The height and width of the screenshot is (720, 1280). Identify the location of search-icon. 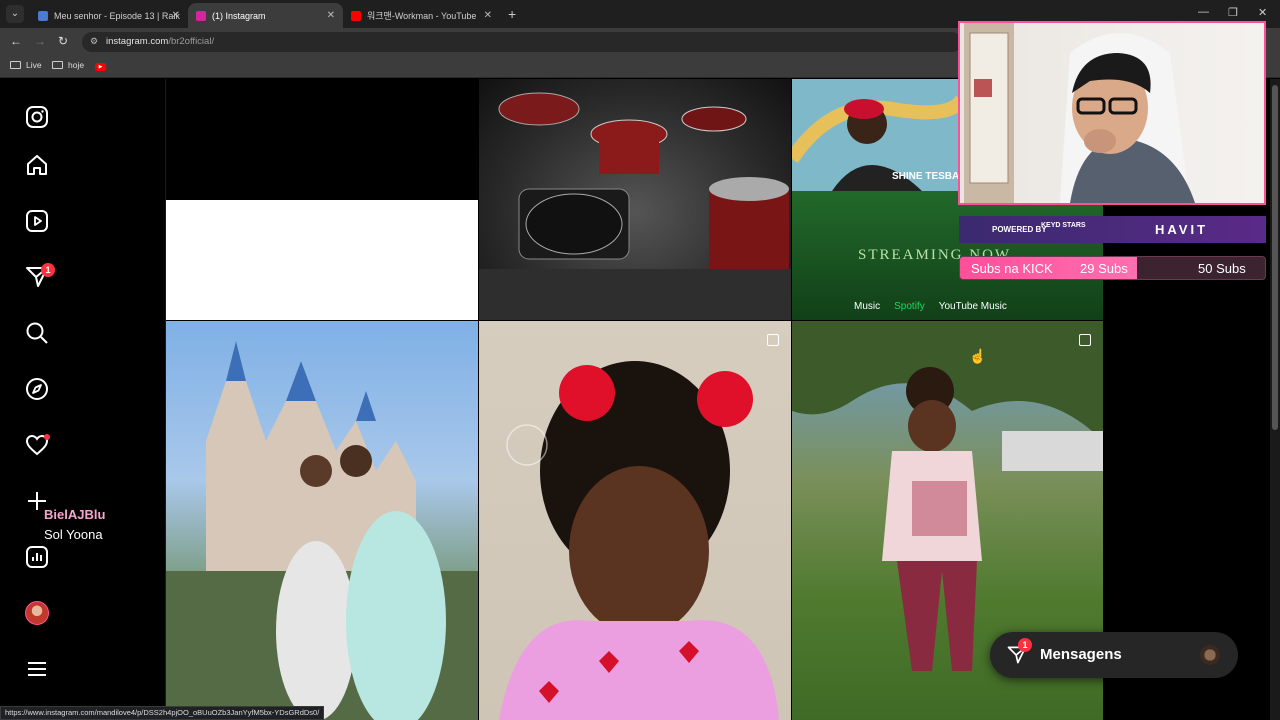
(37, 333).